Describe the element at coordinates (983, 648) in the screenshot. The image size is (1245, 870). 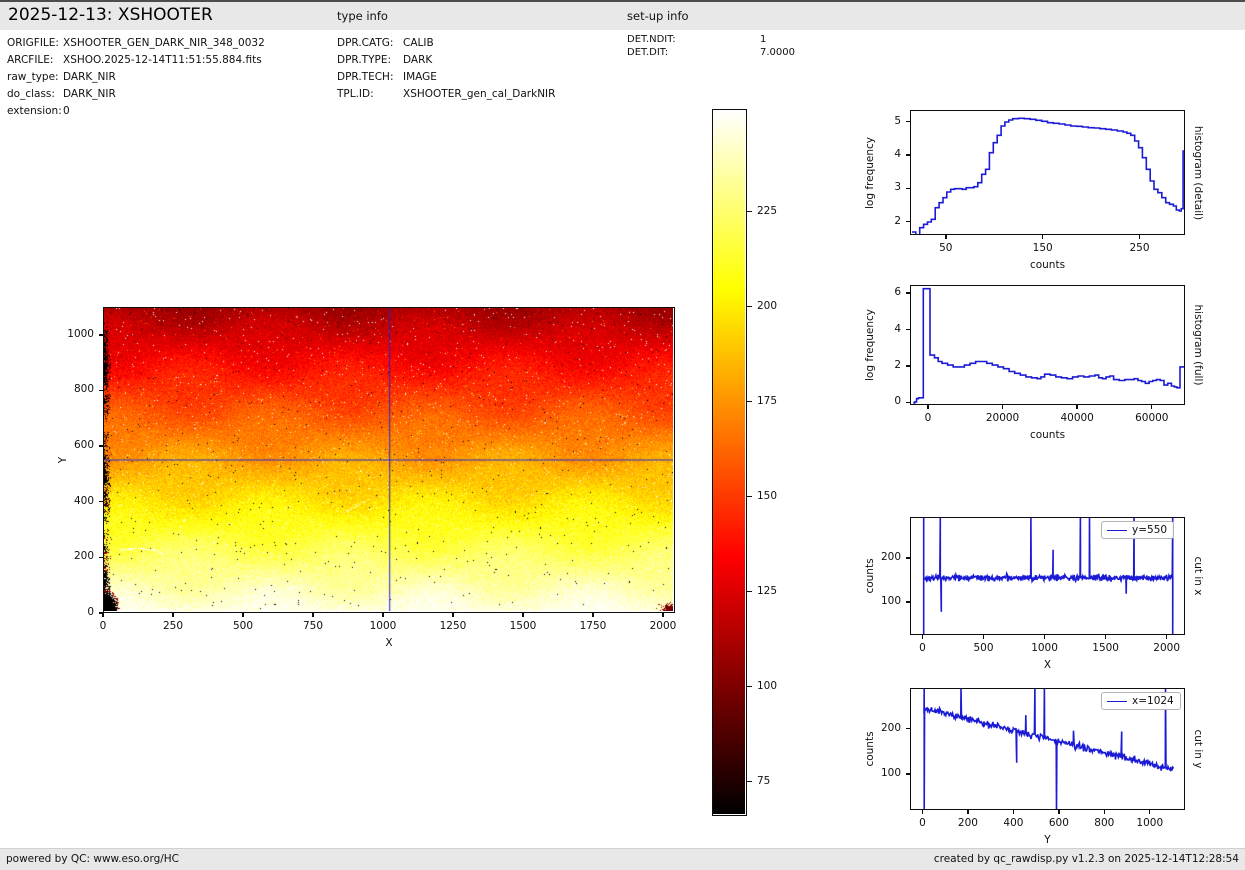
I see `cut-in-x-xtick-label: 500` at that location.